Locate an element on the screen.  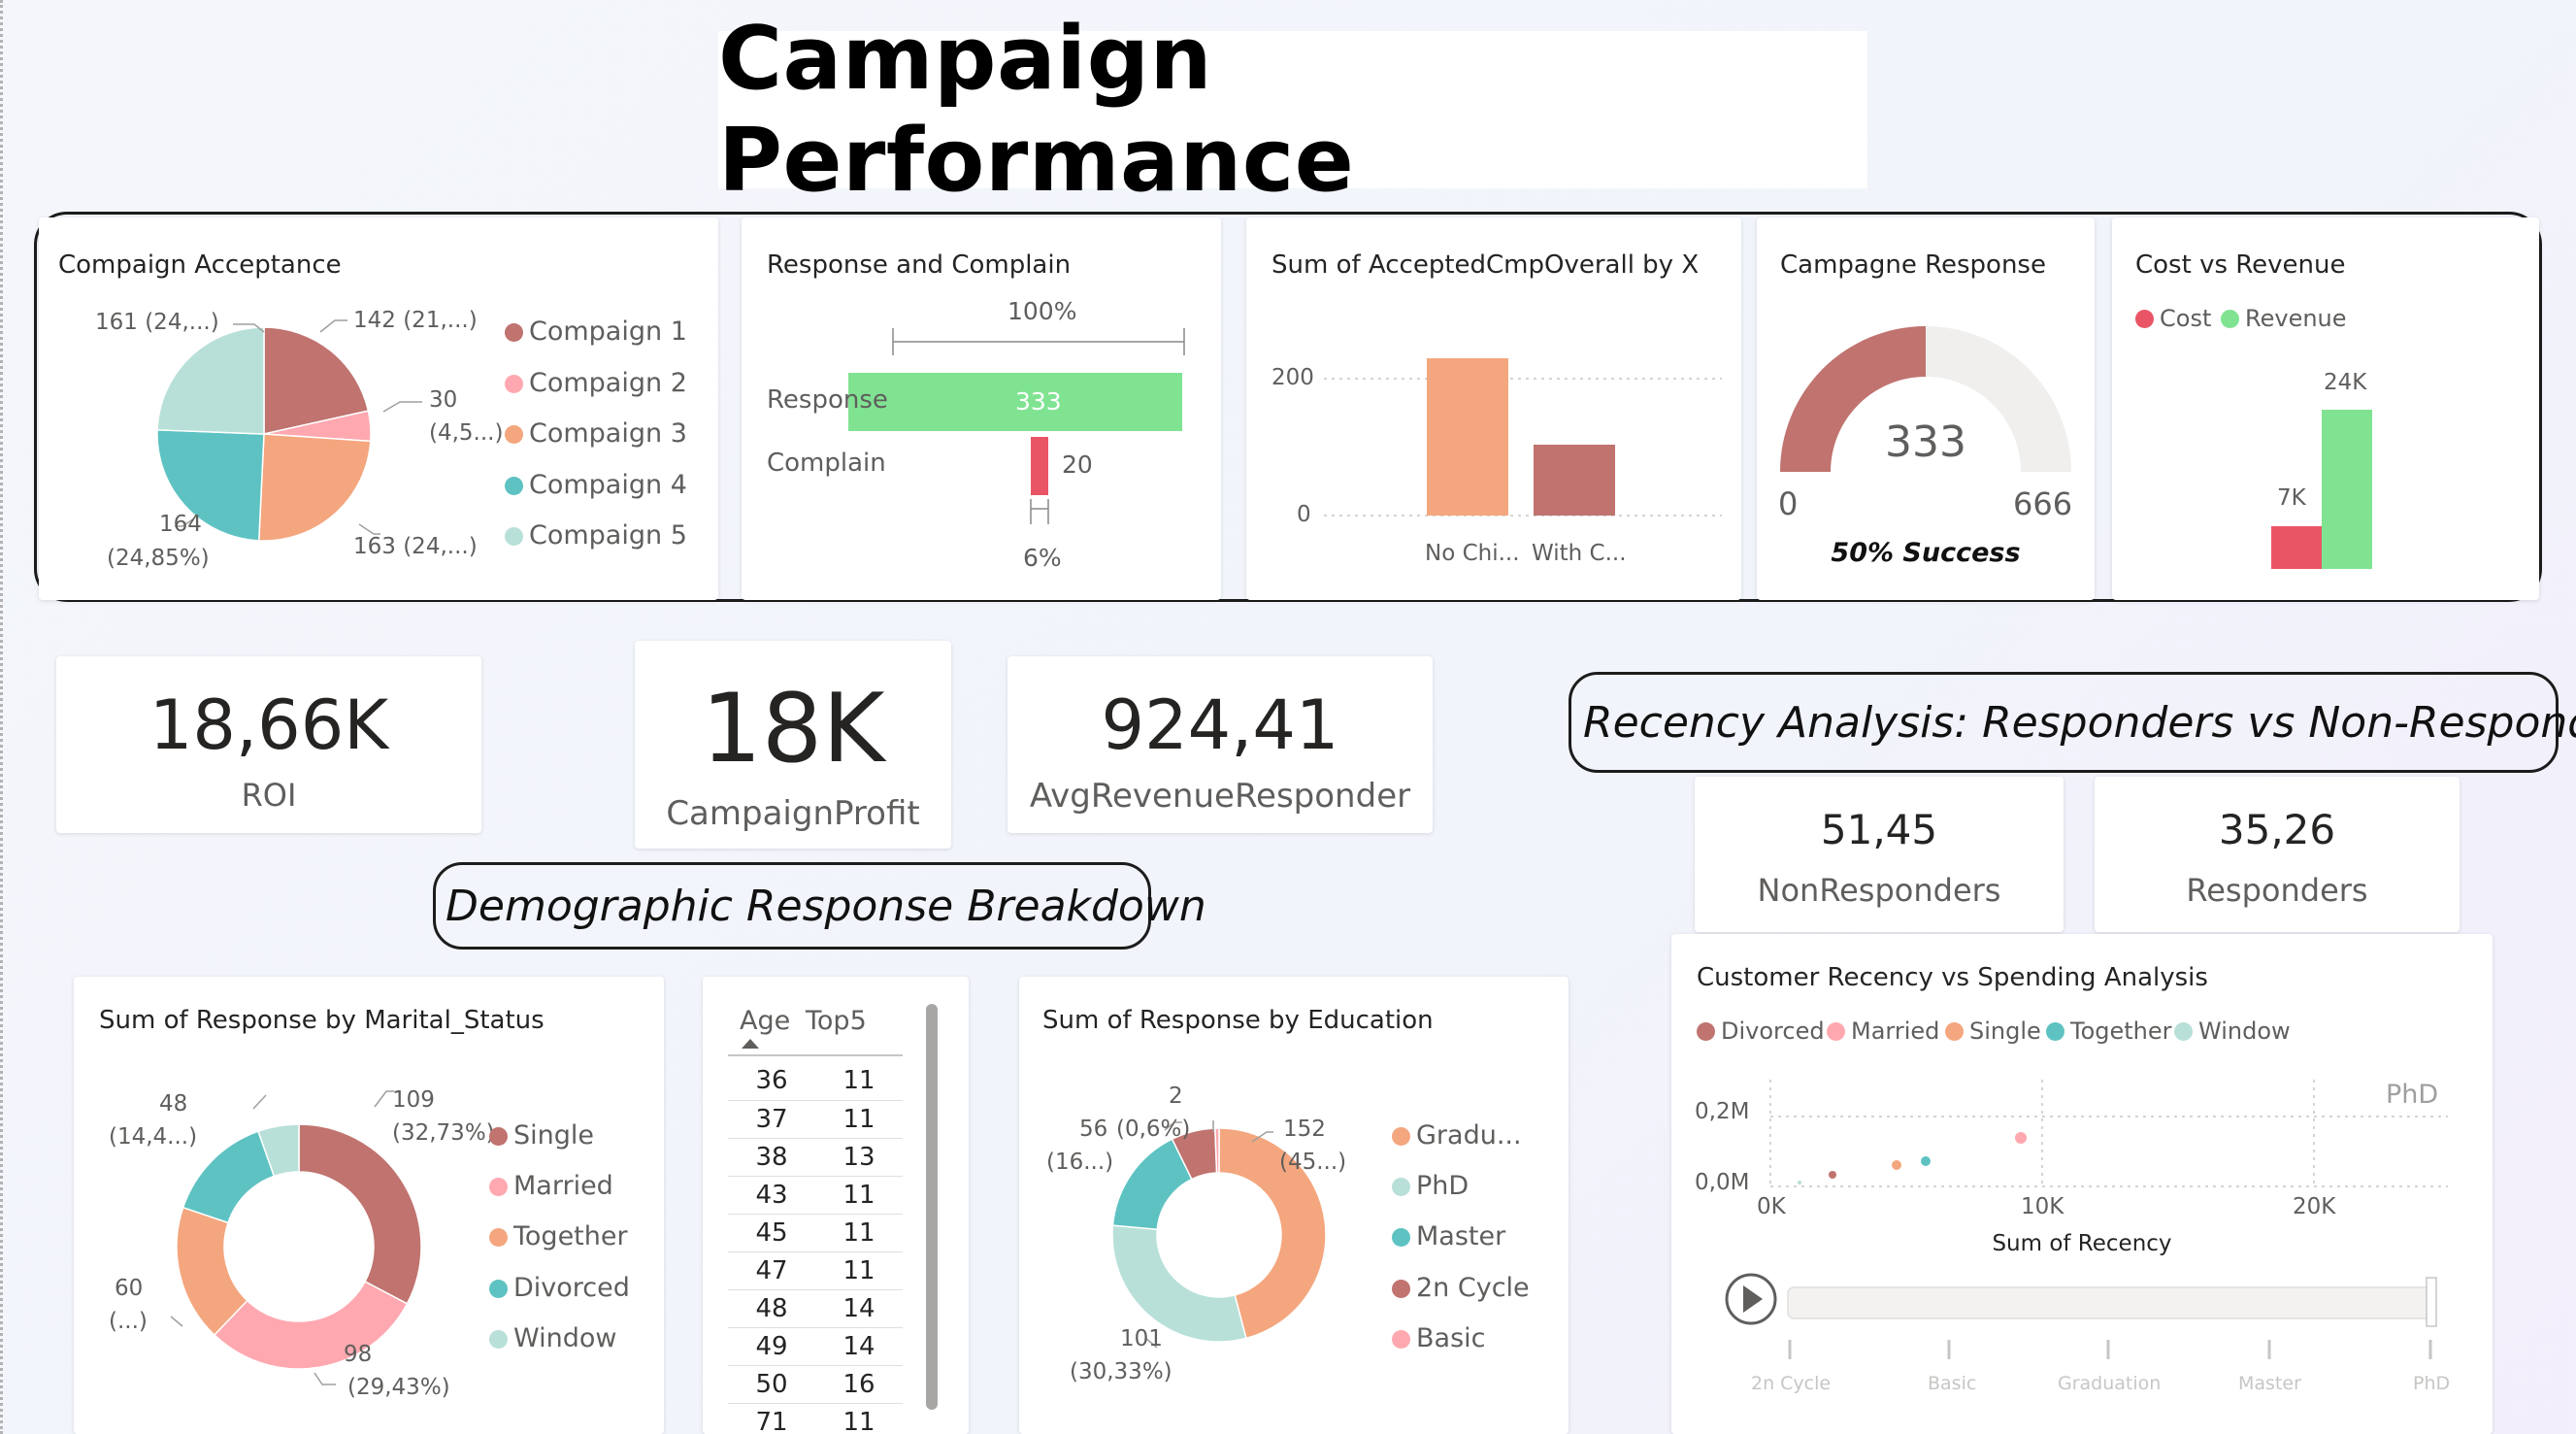
funnel-label-complain: Complain is located at coordinates (826, 464).